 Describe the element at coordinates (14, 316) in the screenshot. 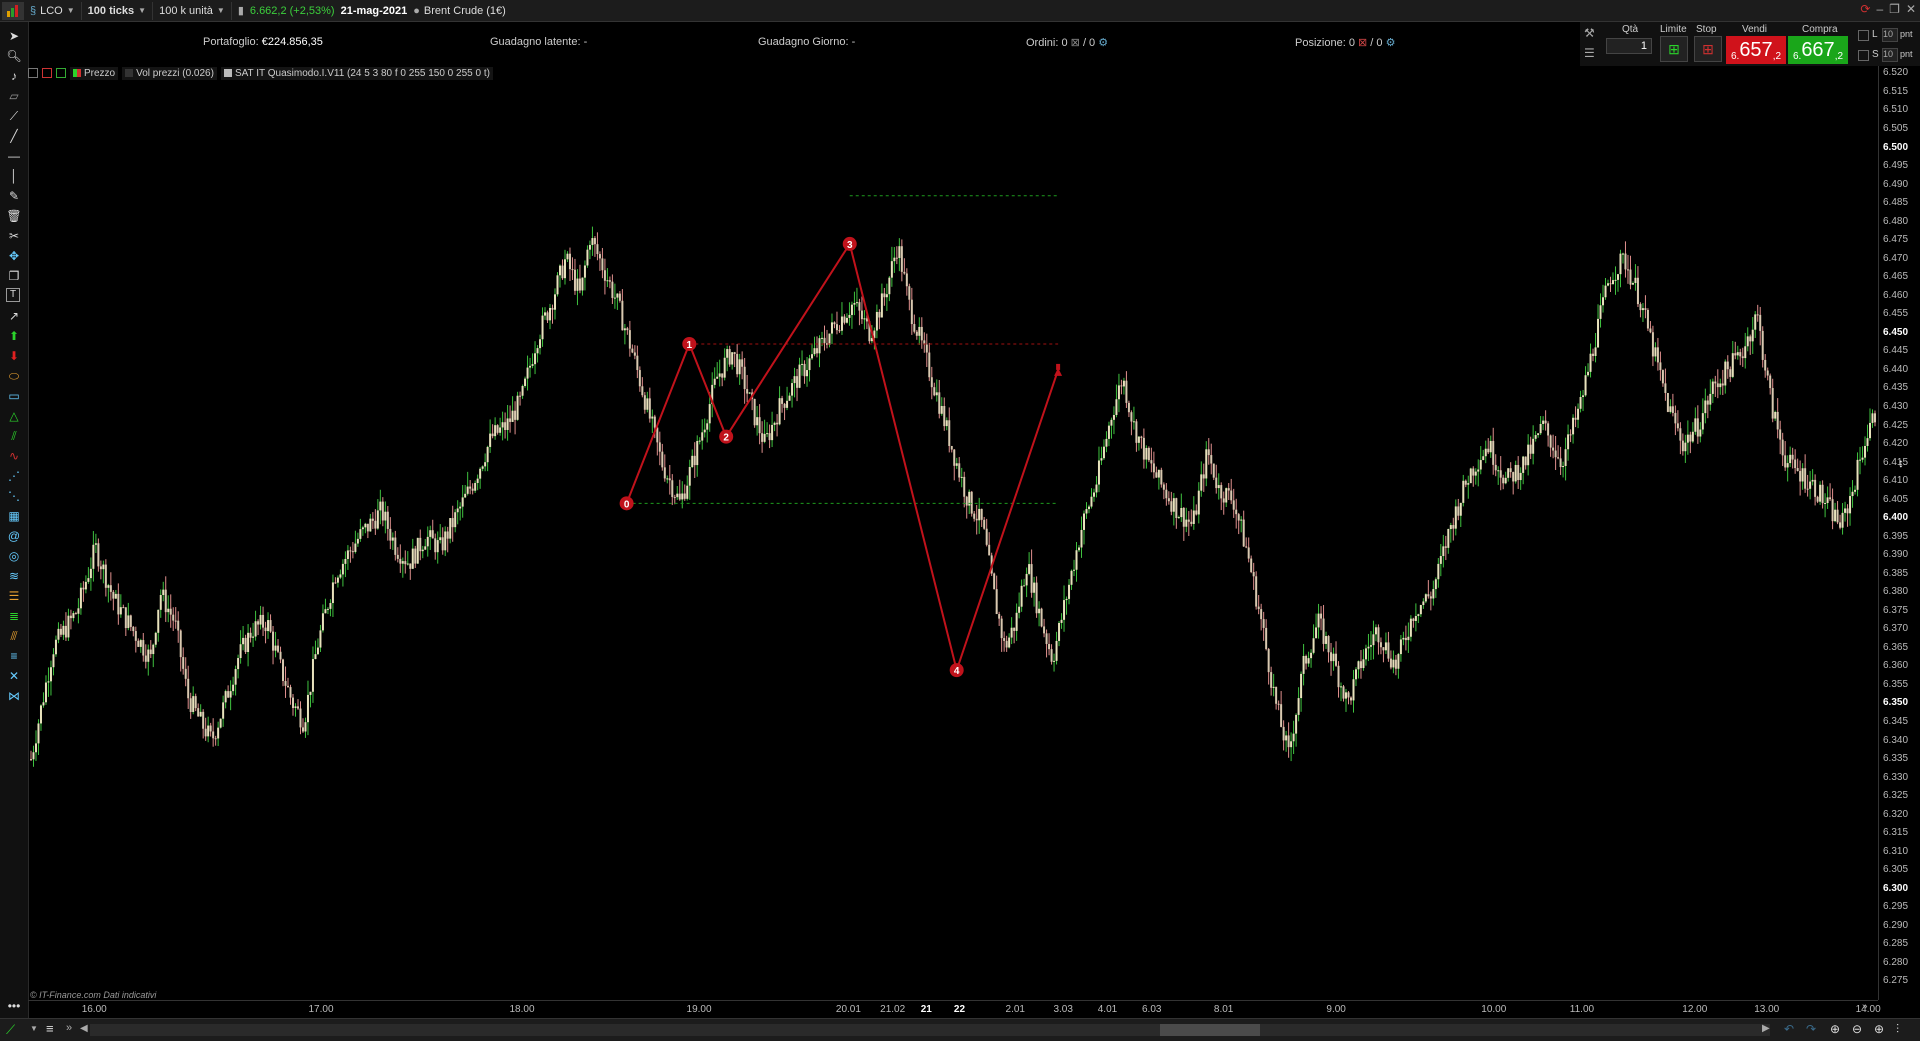

I see `arrow-line-icon: ↗` at that location.